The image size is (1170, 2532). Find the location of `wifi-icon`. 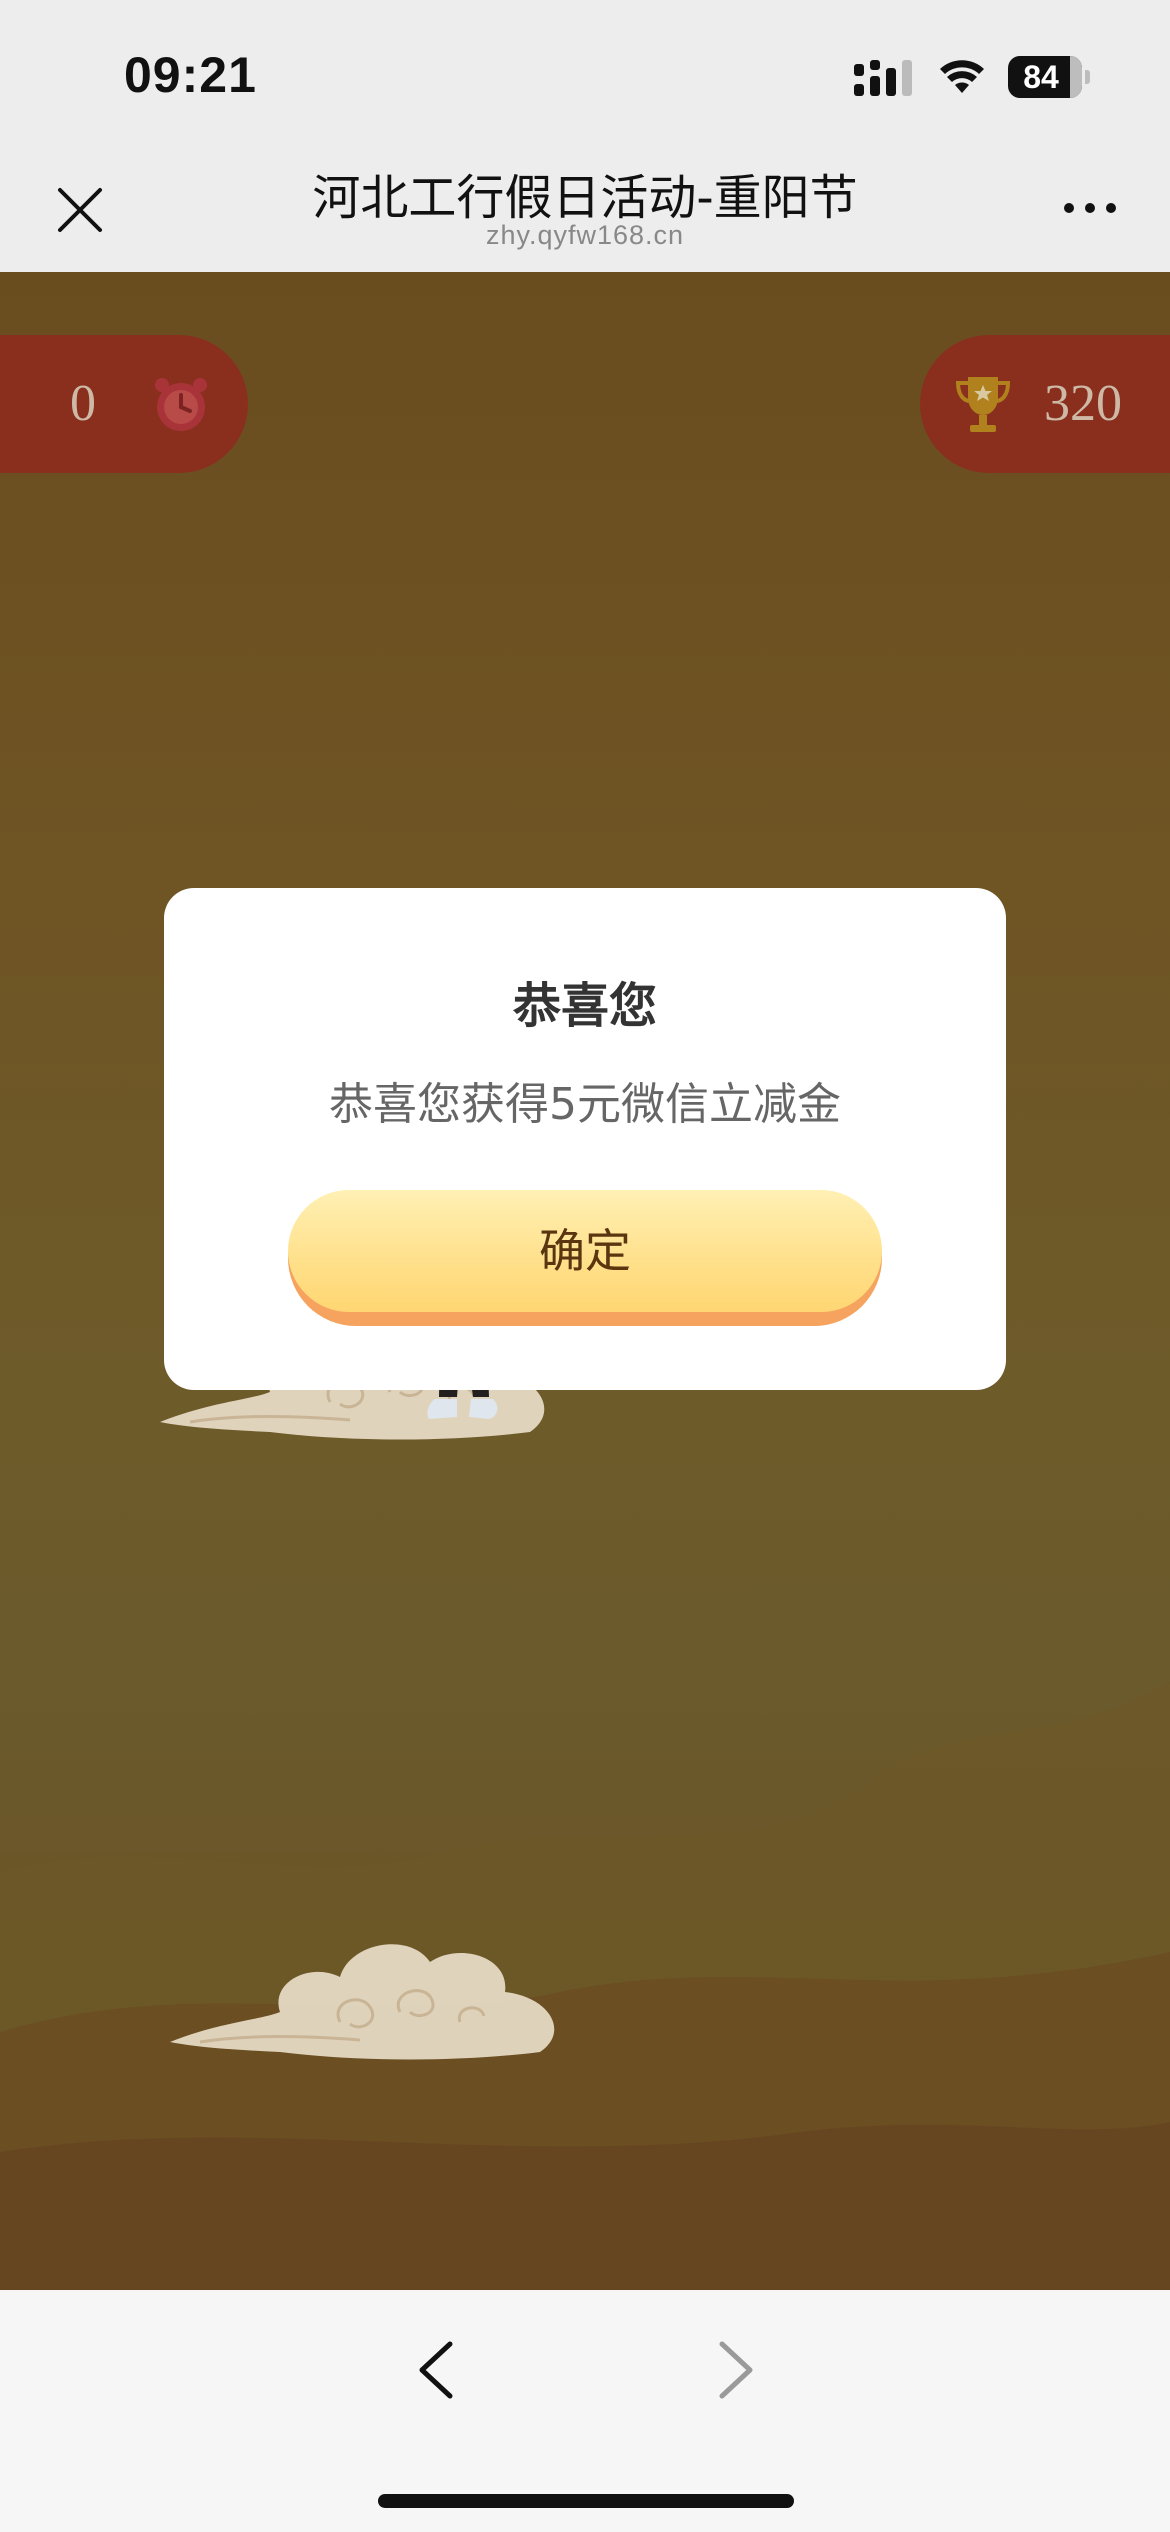

wifi-icon is located at coordinates (962, 76).